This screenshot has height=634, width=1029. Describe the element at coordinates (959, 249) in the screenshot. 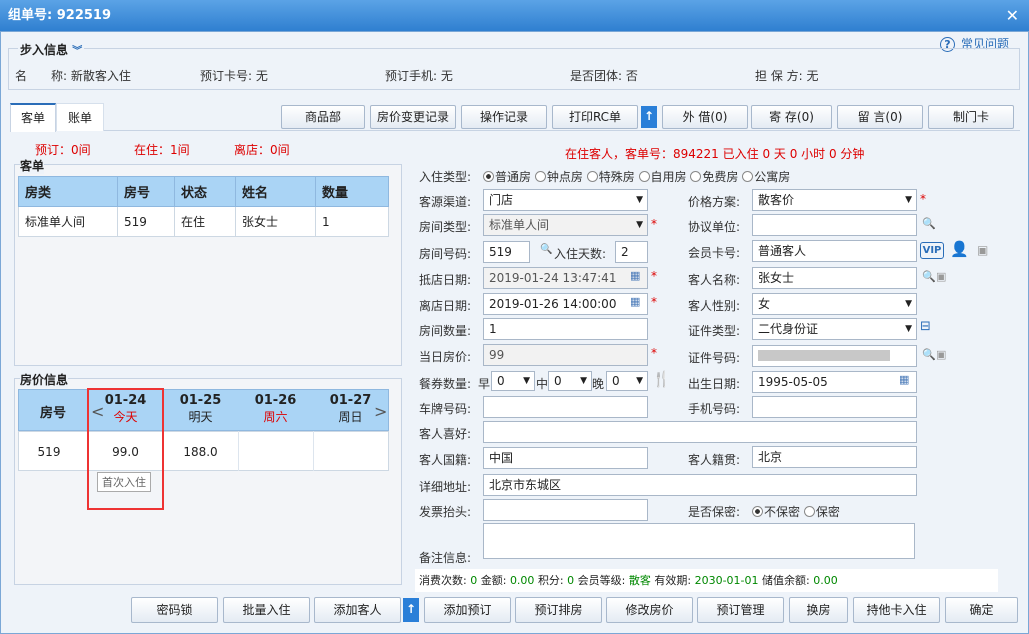

I see `user-add-icon: 👤` at that location.